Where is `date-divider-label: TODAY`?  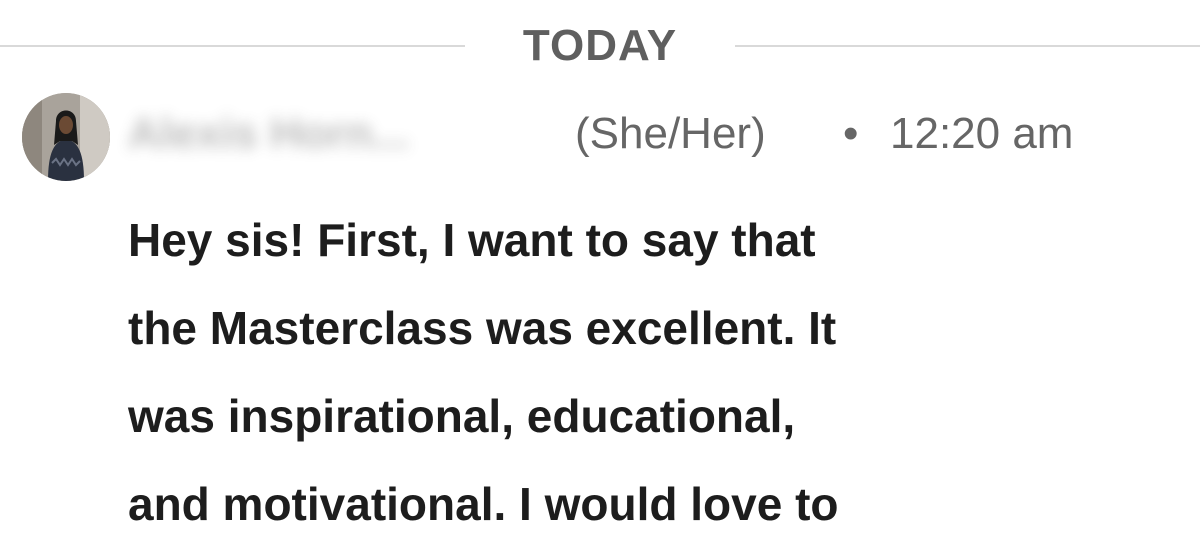
date-divider-label: TODAY is located at coordinates (600, 45).